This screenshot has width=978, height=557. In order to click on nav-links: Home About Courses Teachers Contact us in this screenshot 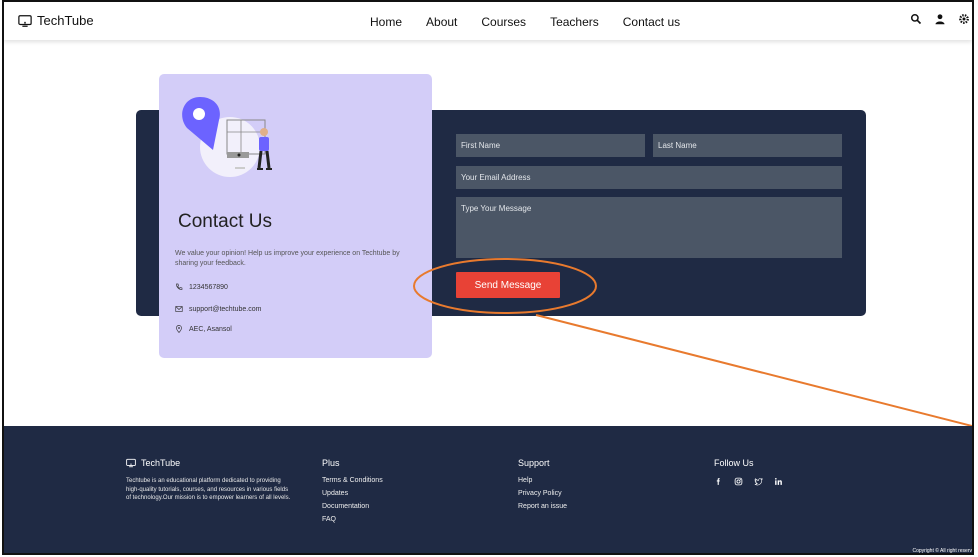, I will do `click(525, 22)`.